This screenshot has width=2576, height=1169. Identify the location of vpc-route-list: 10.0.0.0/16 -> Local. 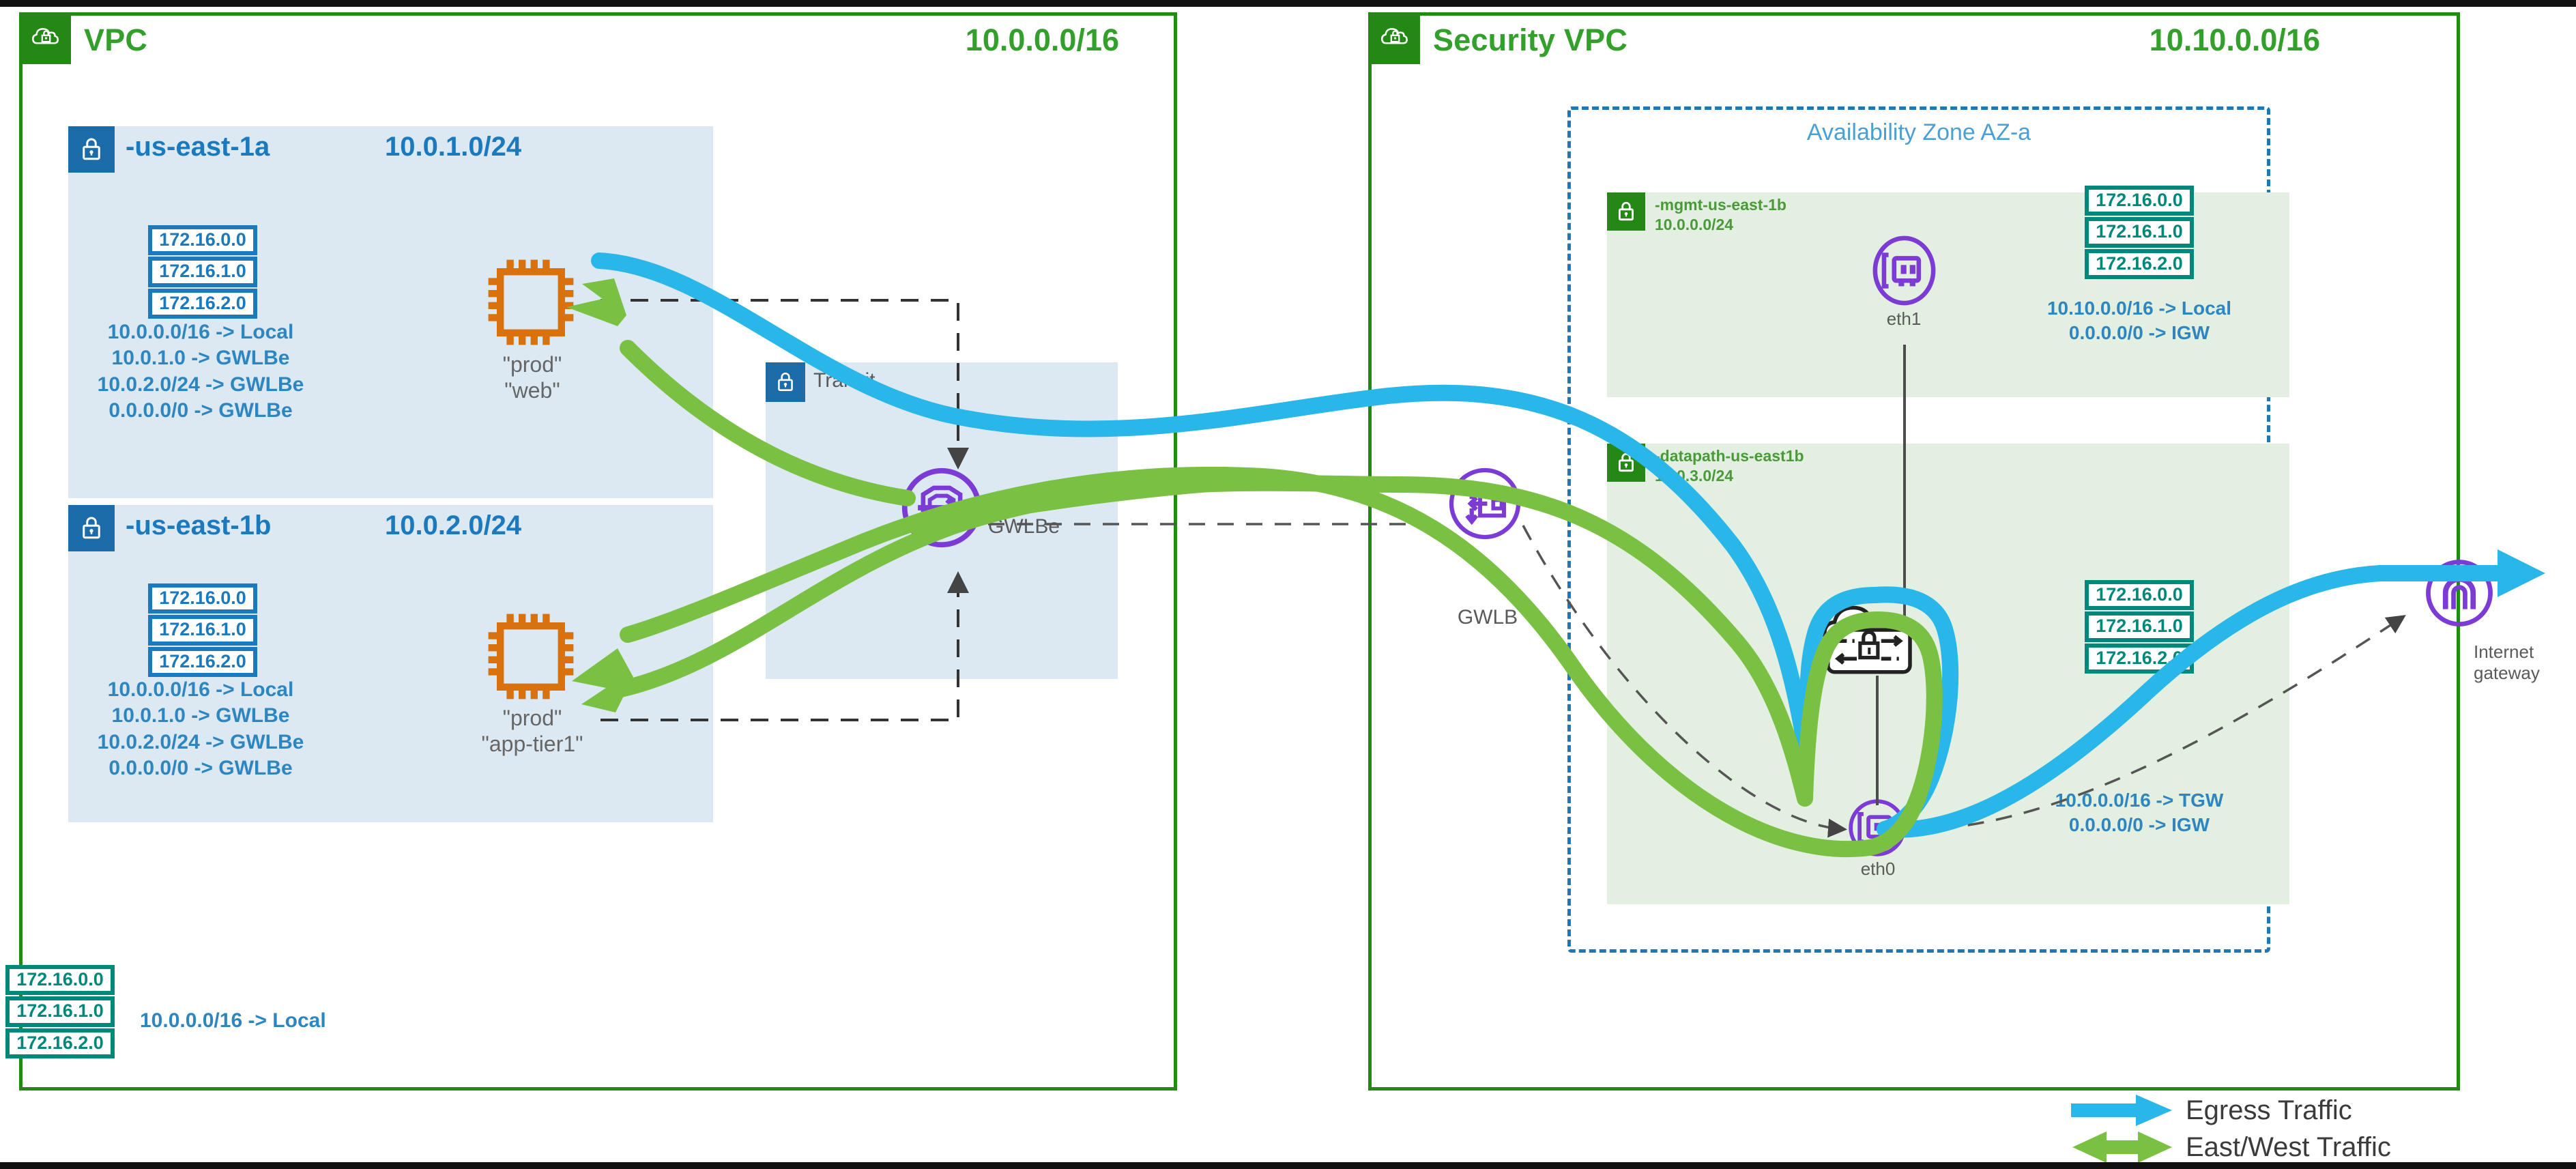
(233, 1021).